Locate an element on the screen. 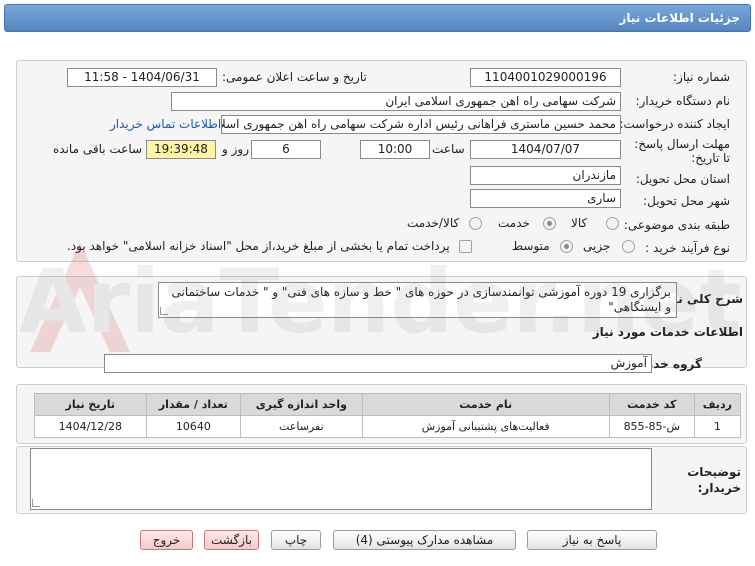  col-row: ردیف is located at coordinates (717, 404).